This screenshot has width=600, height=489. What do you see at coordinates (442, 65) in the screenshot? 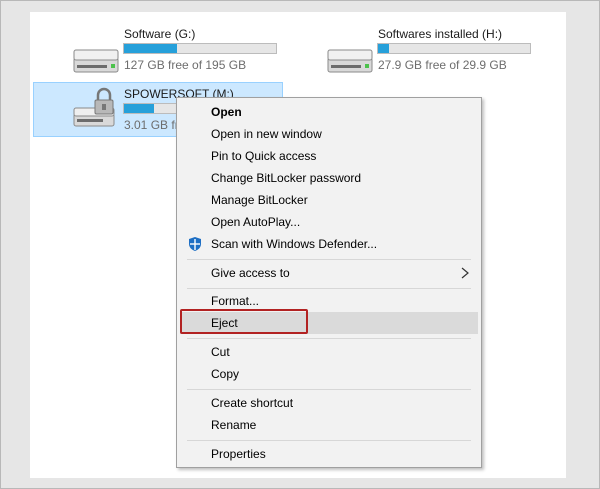
I see `drive-free-space: 27.9 GB free of 29.9 GB` at bounding box center [442, 65].